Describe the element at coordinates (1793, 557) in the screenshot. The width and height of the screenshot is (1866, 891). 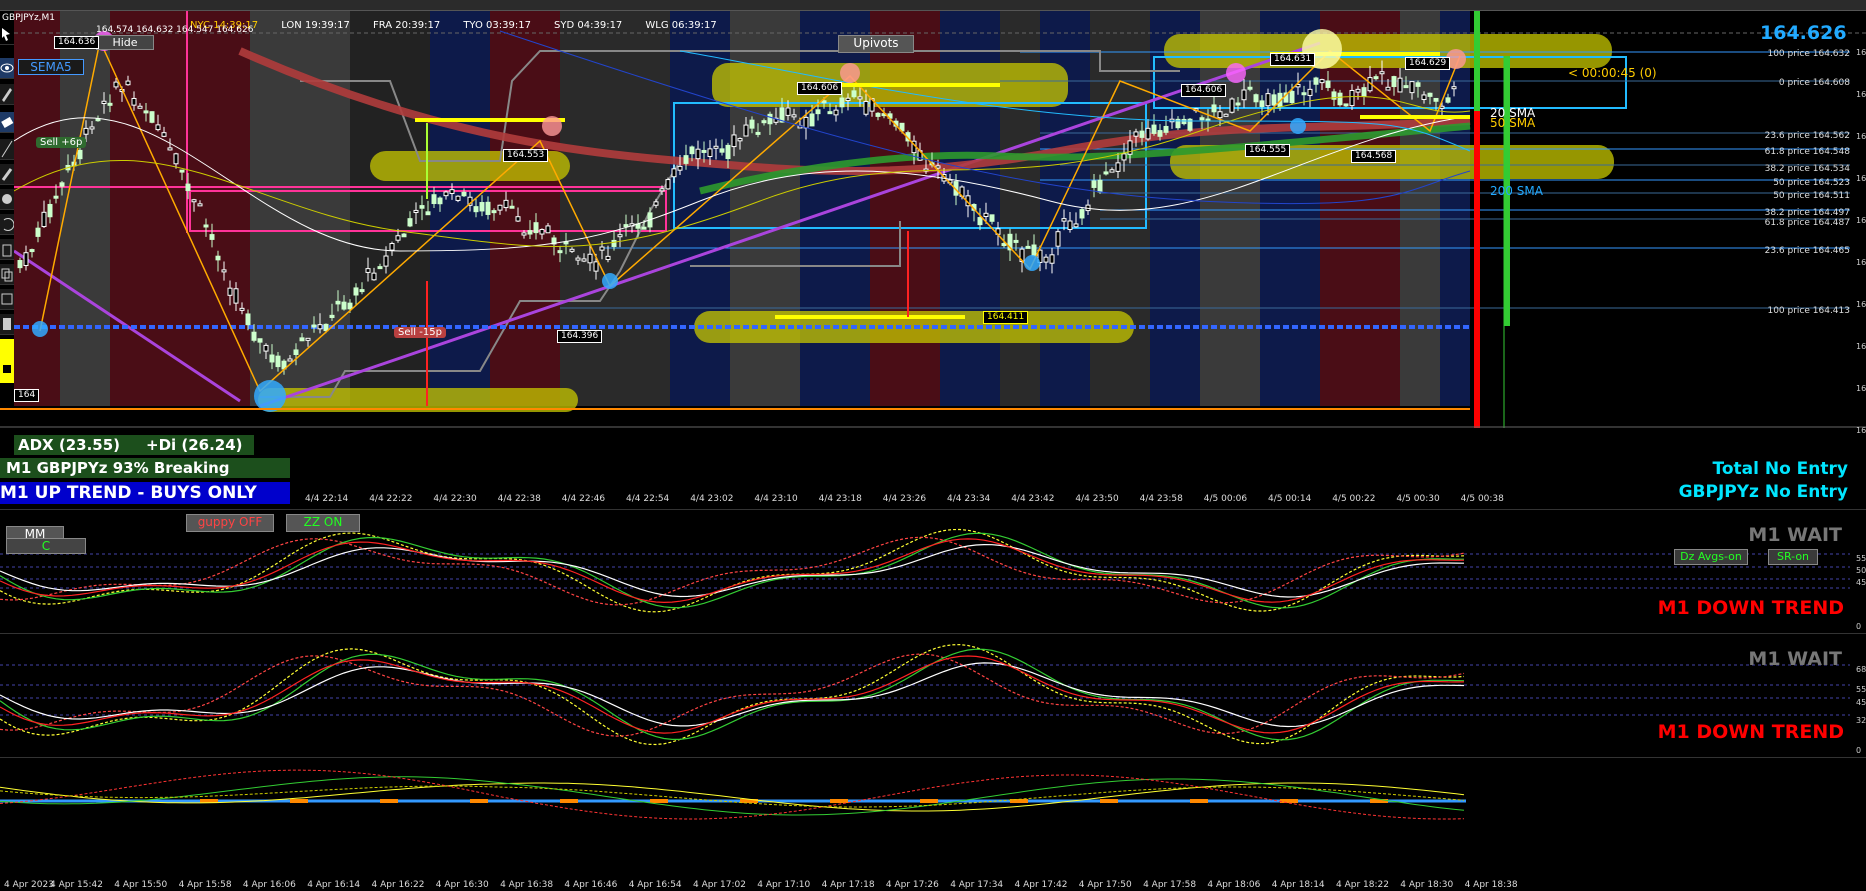
I see `sr-button: SR-on` at that location.